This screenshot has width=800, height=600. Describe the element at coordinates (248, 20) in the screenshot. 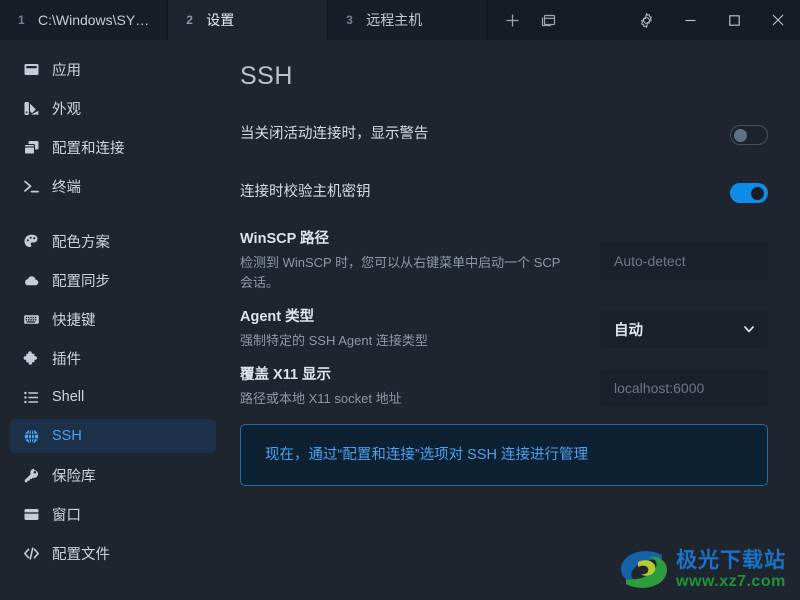

I see `tab-2-settings: 2 设置` at that location.